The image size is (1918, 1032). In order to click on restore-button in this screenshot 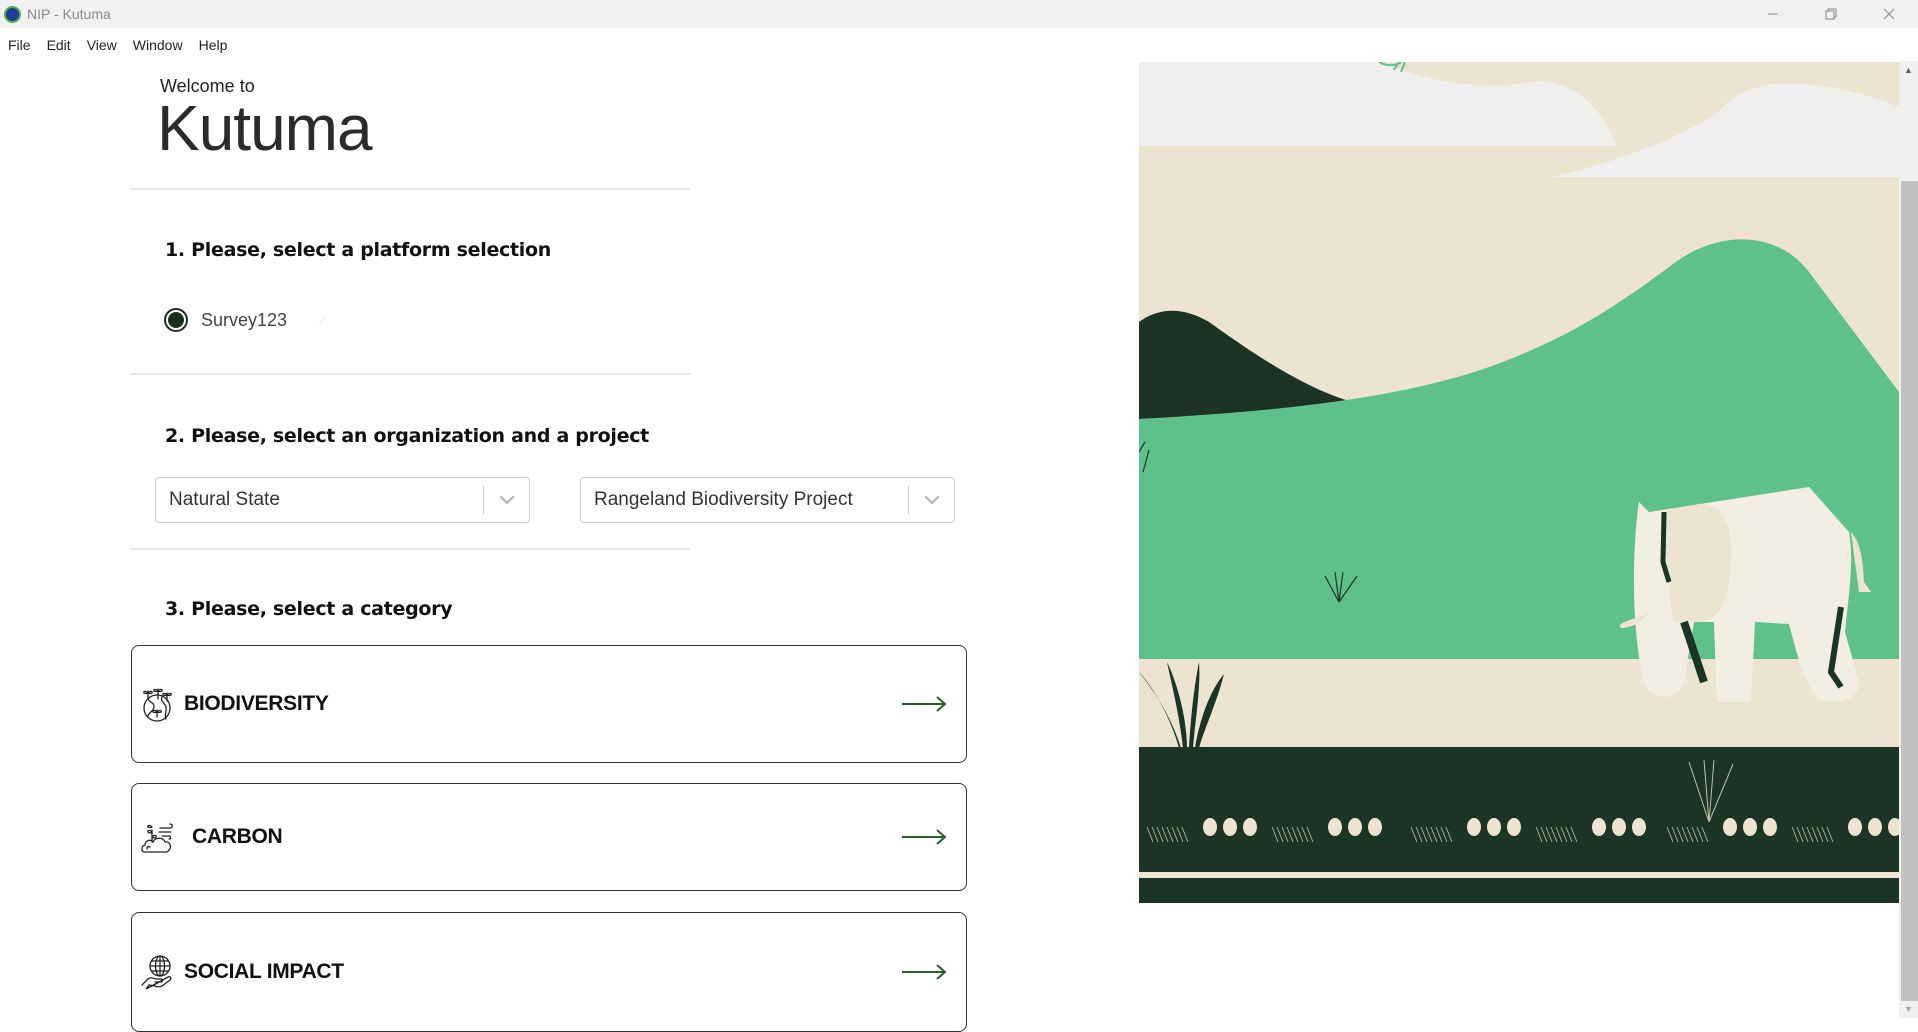, I will do `click(1831, 14)`.